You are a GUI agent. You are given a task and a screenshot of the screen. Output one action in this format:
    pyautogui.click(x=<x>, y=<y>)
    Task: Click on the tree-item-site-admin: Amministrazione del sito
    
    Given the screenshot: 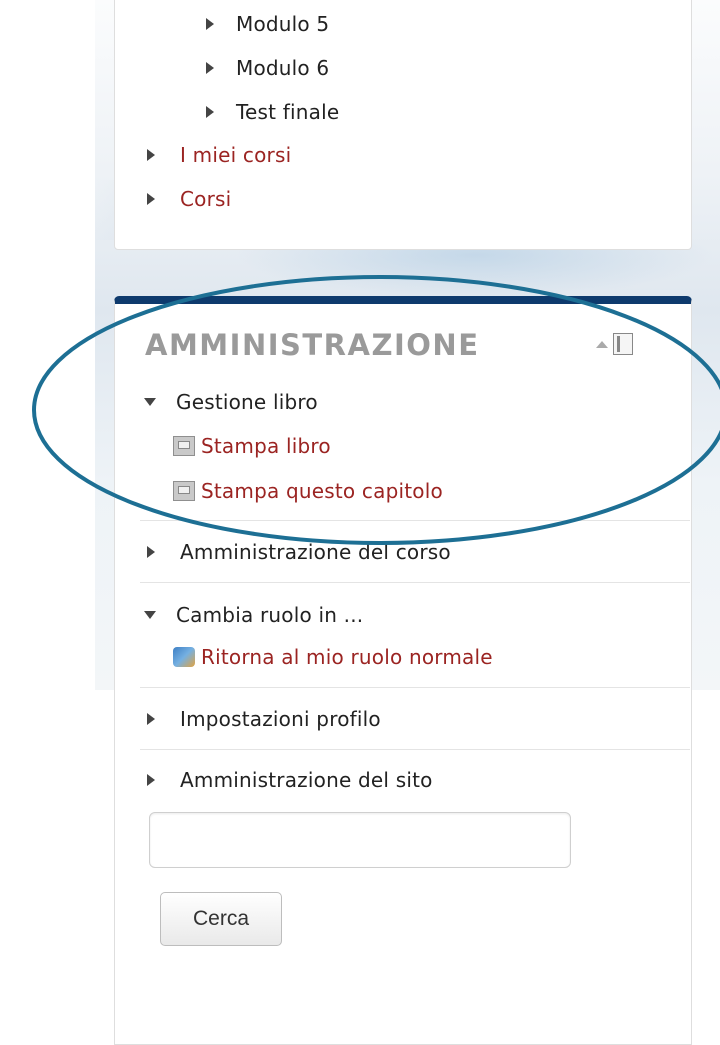 What is the action you would take?
    pyautogui.click(x=290, y=780)
    